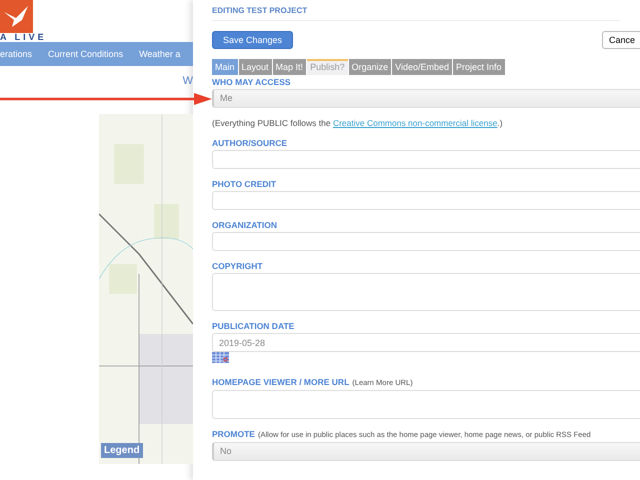  I want to click on tab: Layout, so click(255, 67).